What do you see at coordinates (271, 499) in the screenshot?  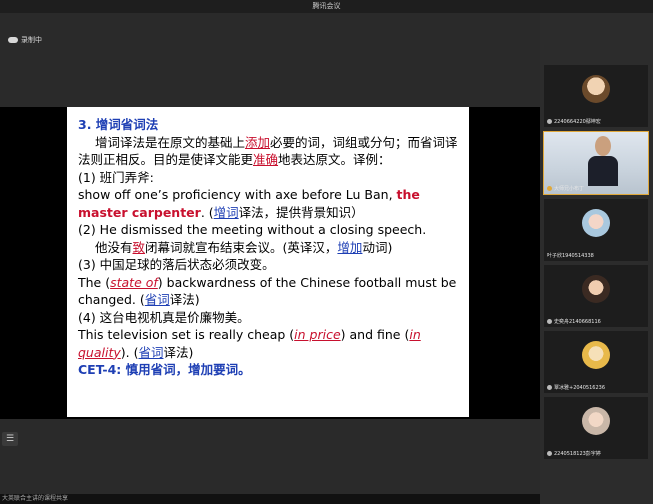 I see `bottom-bar: 大英联合主讲的课程共享` at bounding box center [271, 499].